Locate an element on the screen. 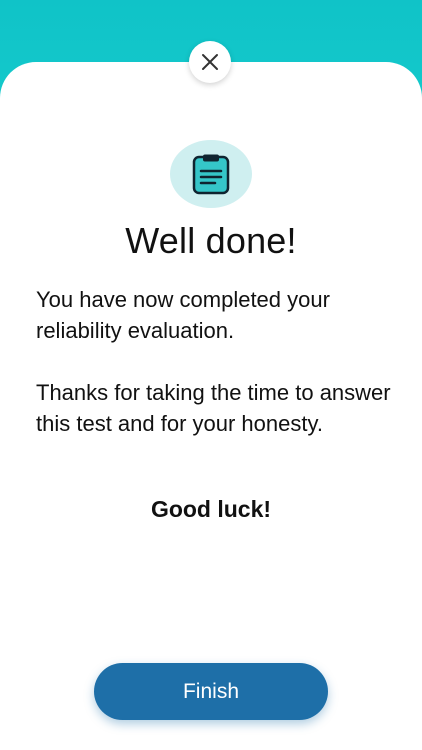 This screenshot has width=422, height=750. finish-button: Finish is located at coordinates (211, 691).